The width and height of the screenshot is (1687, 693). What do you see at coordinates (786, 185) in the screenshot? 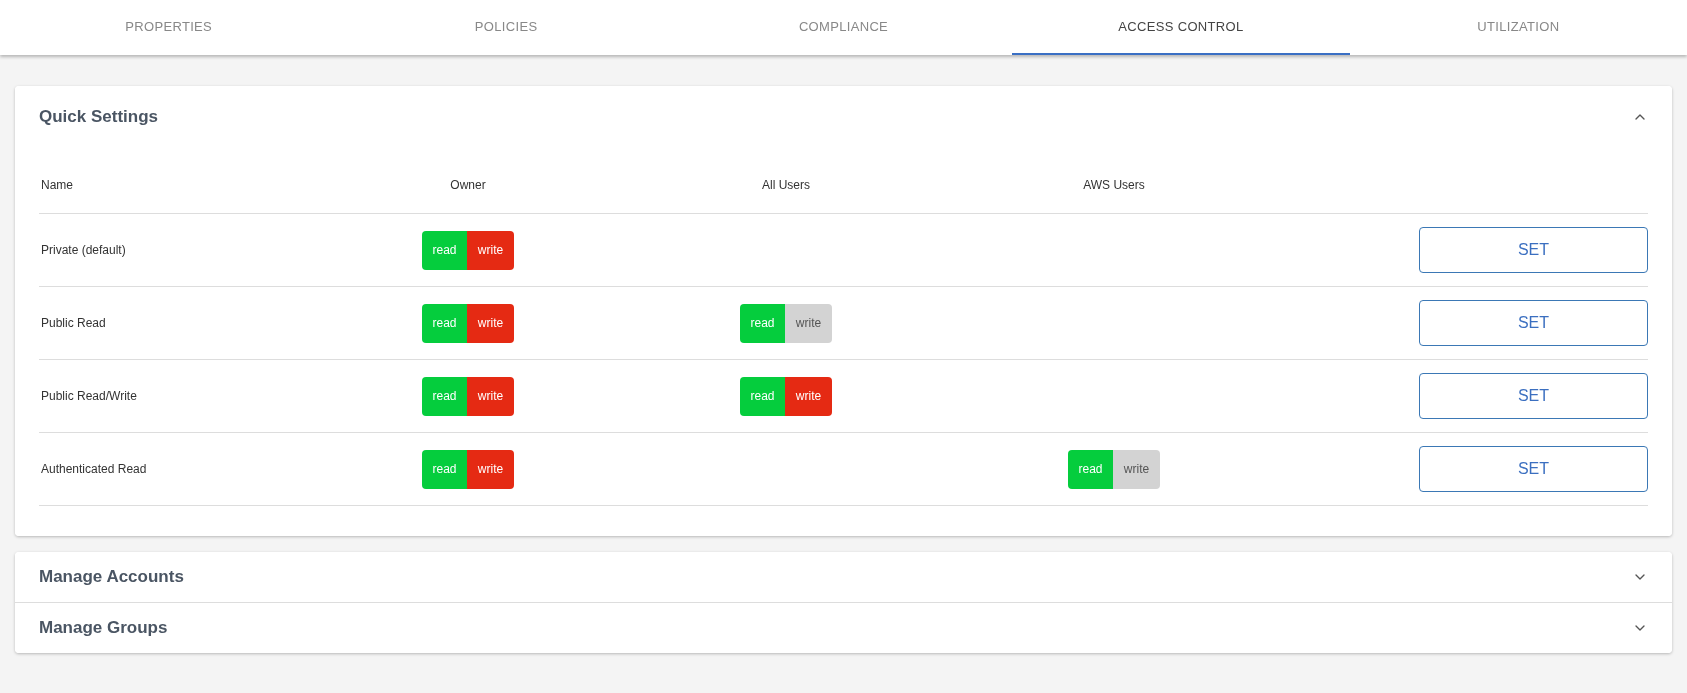
I see `column-header: All Users` at bounding box center [786, 185].